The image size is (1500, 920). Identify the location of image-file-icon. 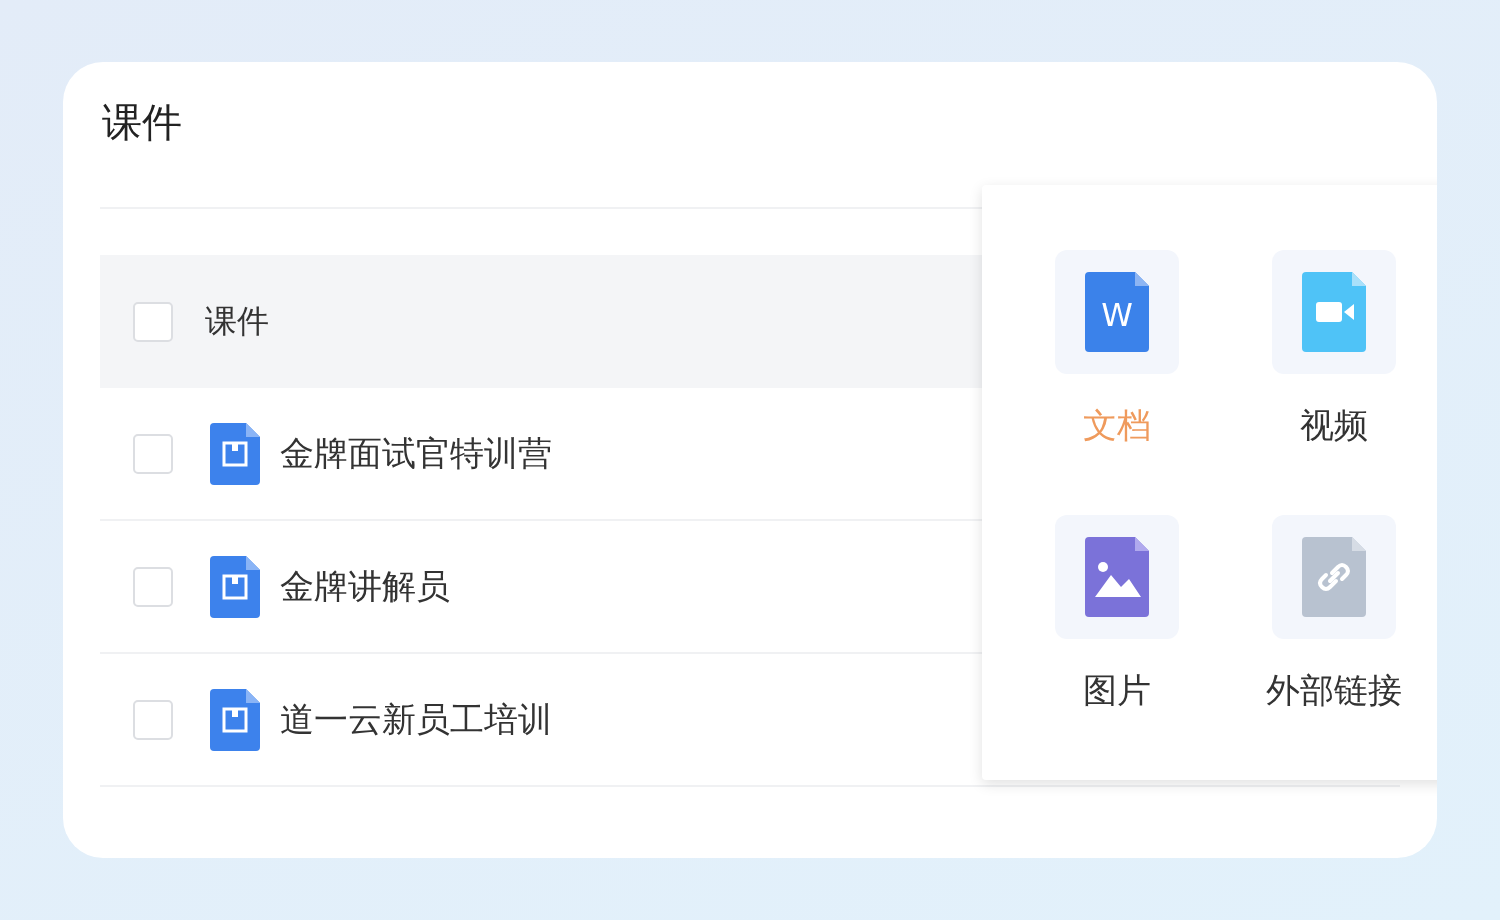
(1117, 577).